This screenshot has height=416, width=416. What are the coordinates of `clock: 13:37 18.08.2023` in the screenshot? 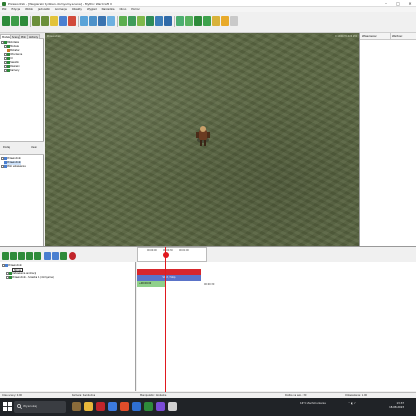 It's located at (396, 406).